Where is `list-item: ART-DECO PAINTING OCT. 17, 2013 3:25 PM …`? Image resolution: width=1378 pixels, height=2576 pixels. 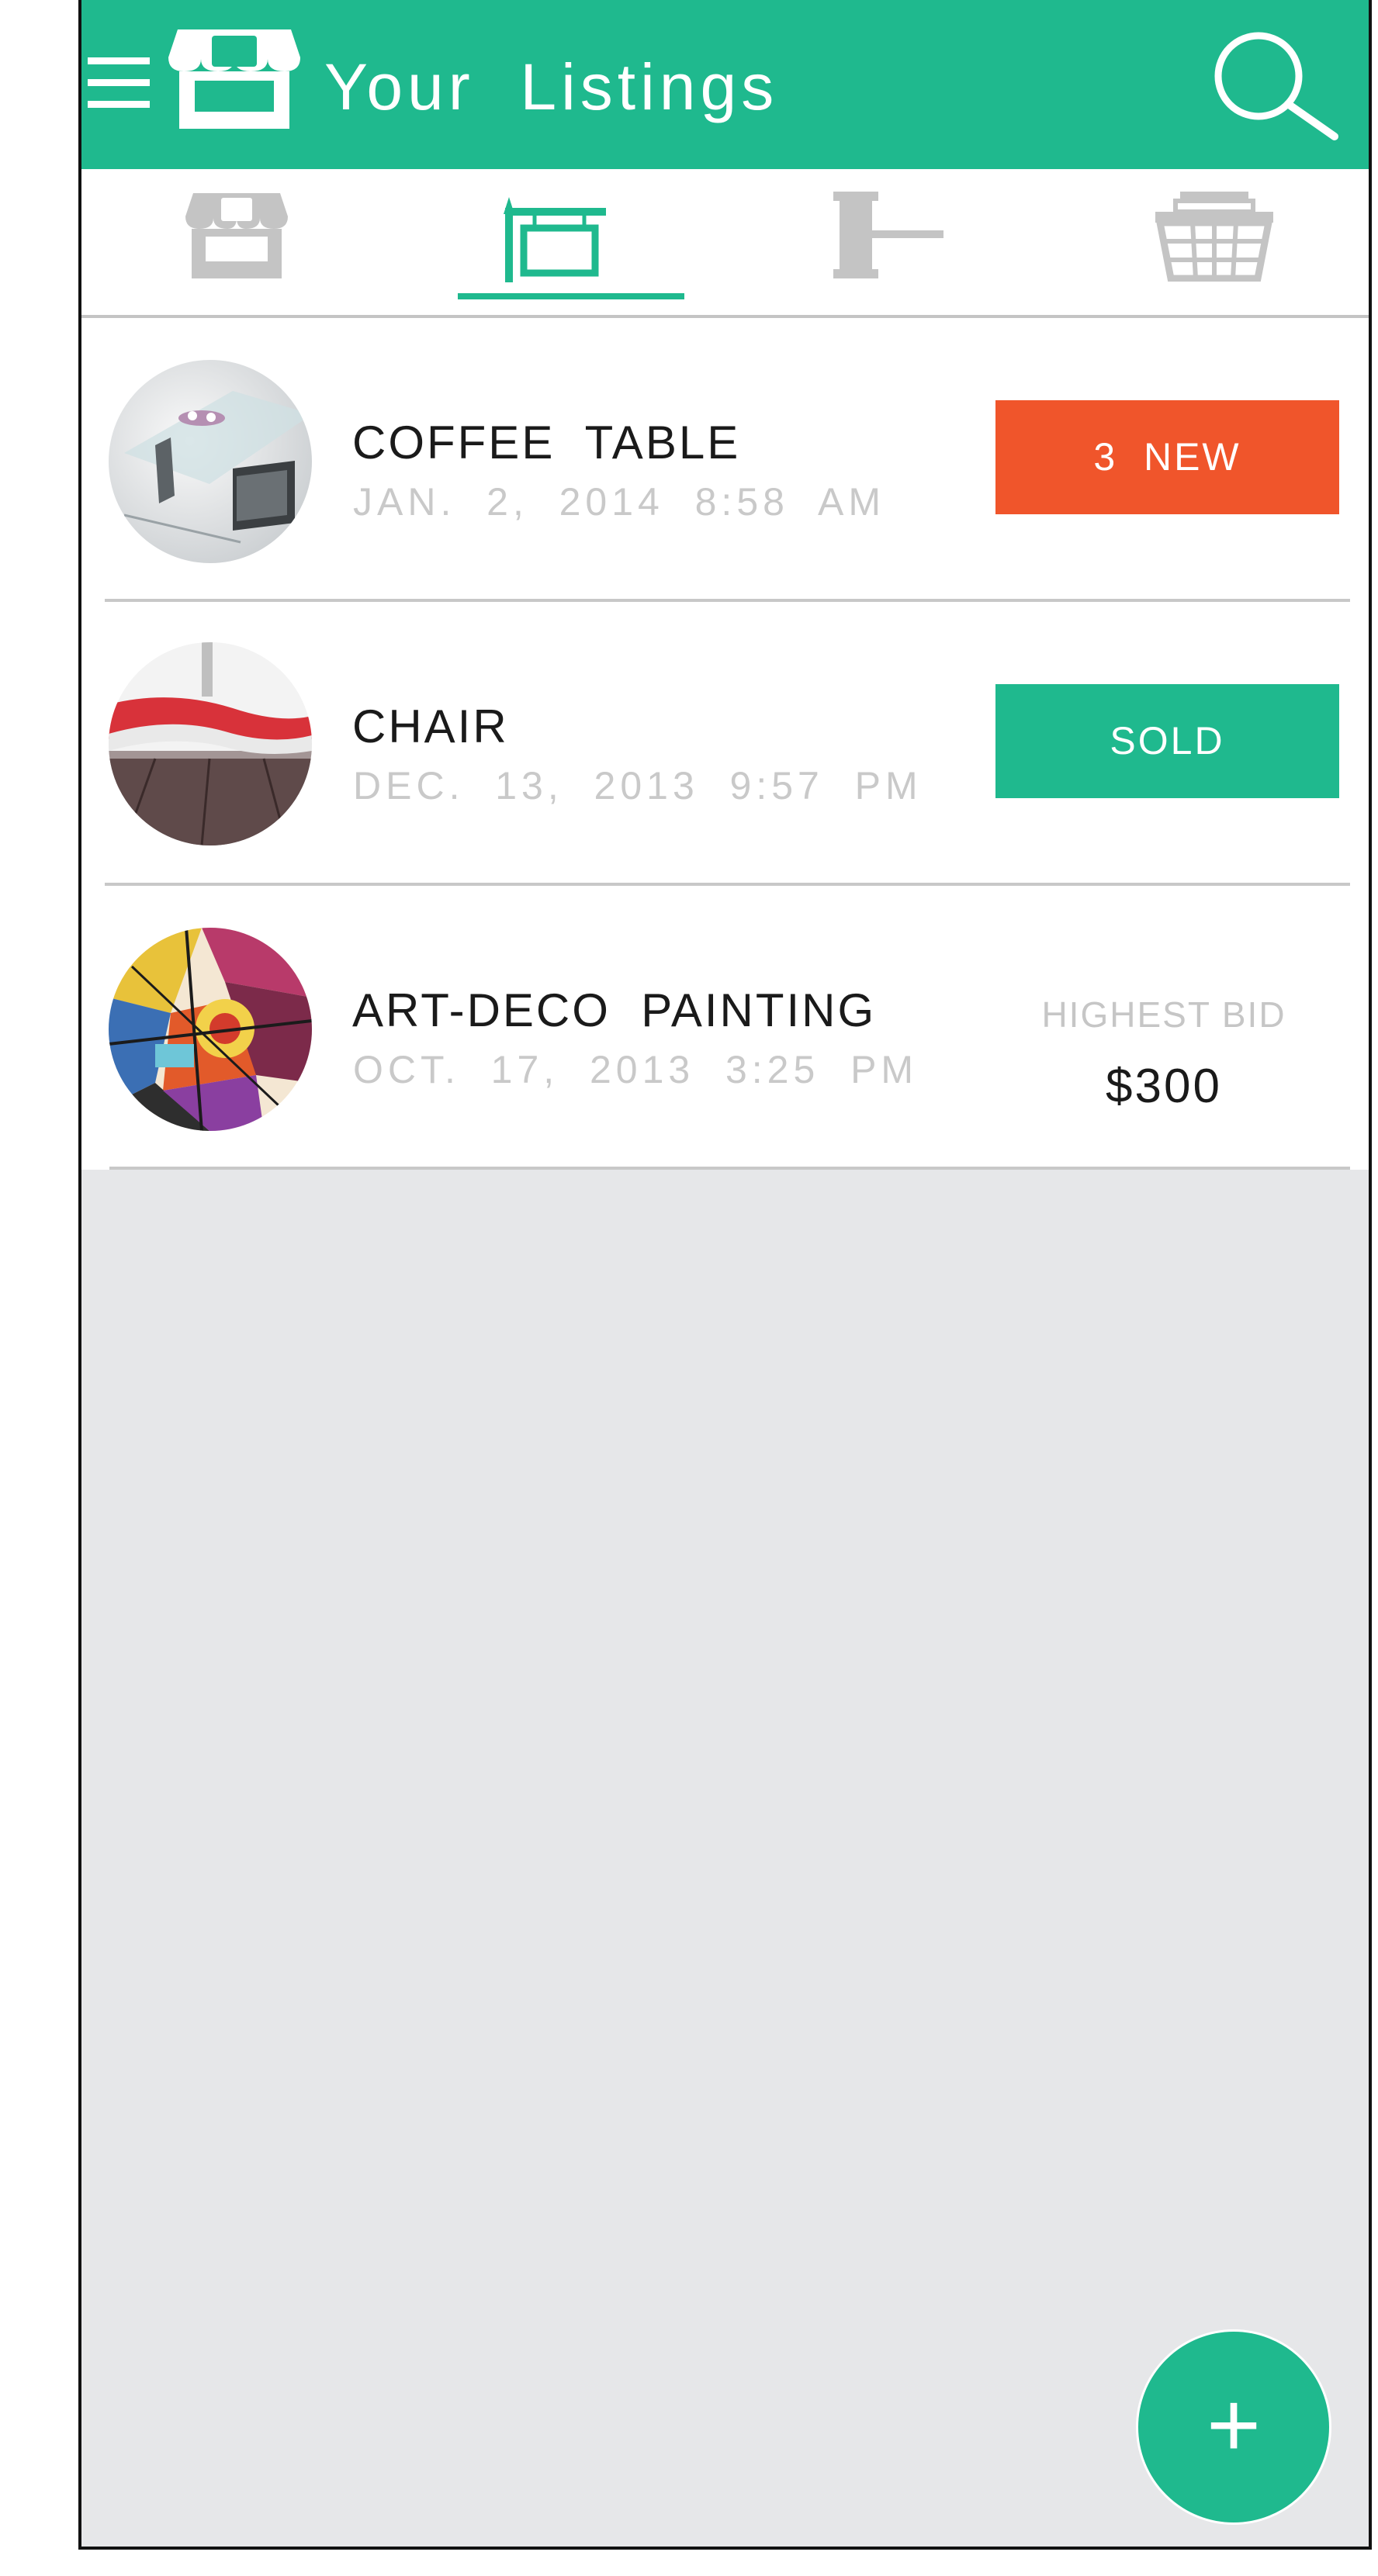 list-item: ART-DECO PAINTING OCT. 17, 2013 3:25 PM … is located at coordinates (725, 1028).